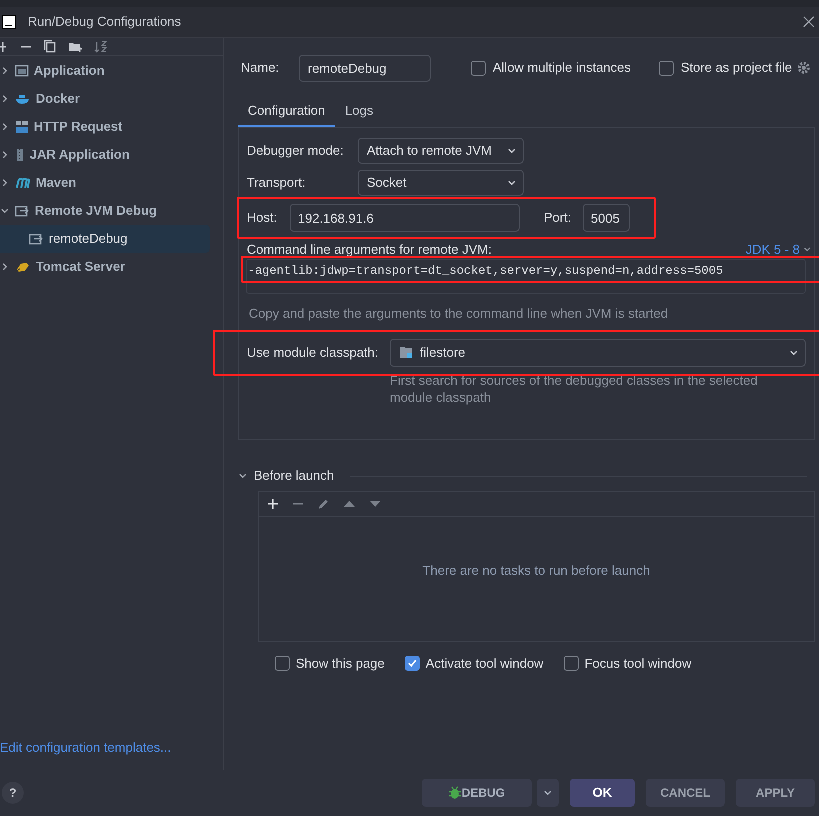  I want to click on module-select: filestore, so click(598, 352).